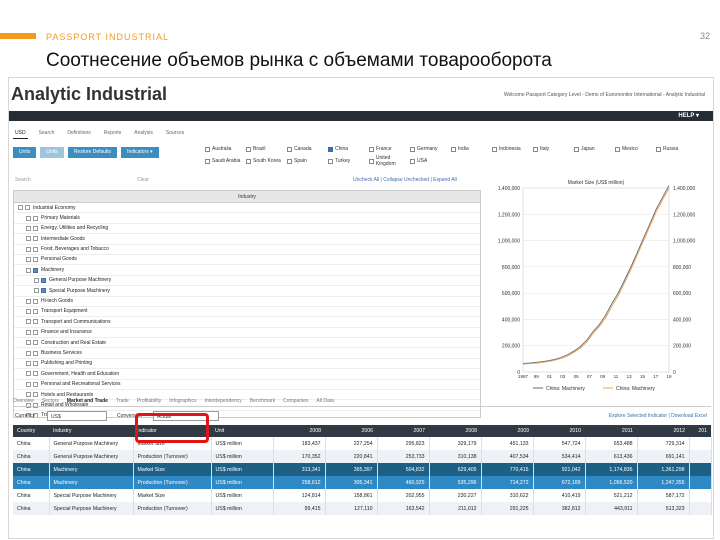 The height and width of the screenshot is (540, 720). I want to click on country-checkbox-russia: Russia, so click(676, 149).